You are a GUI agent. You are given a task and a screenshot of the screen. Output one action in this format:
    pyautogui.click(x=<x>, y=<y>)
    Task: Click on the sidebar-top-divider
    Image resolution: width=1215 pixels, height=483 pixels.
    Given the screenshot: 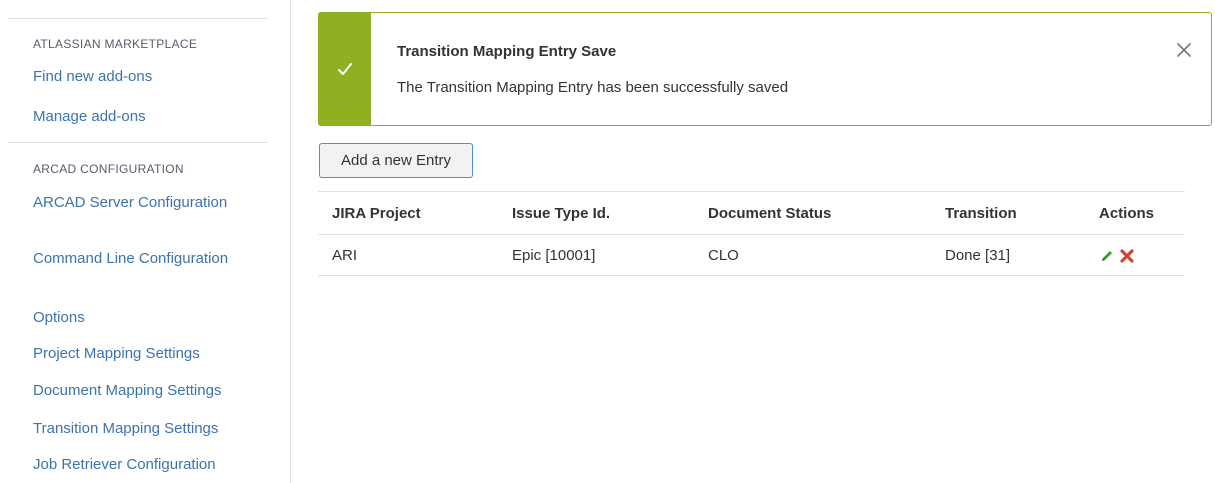 What is the action you would take?
    pyautogui.click(x=138, y=18)
    